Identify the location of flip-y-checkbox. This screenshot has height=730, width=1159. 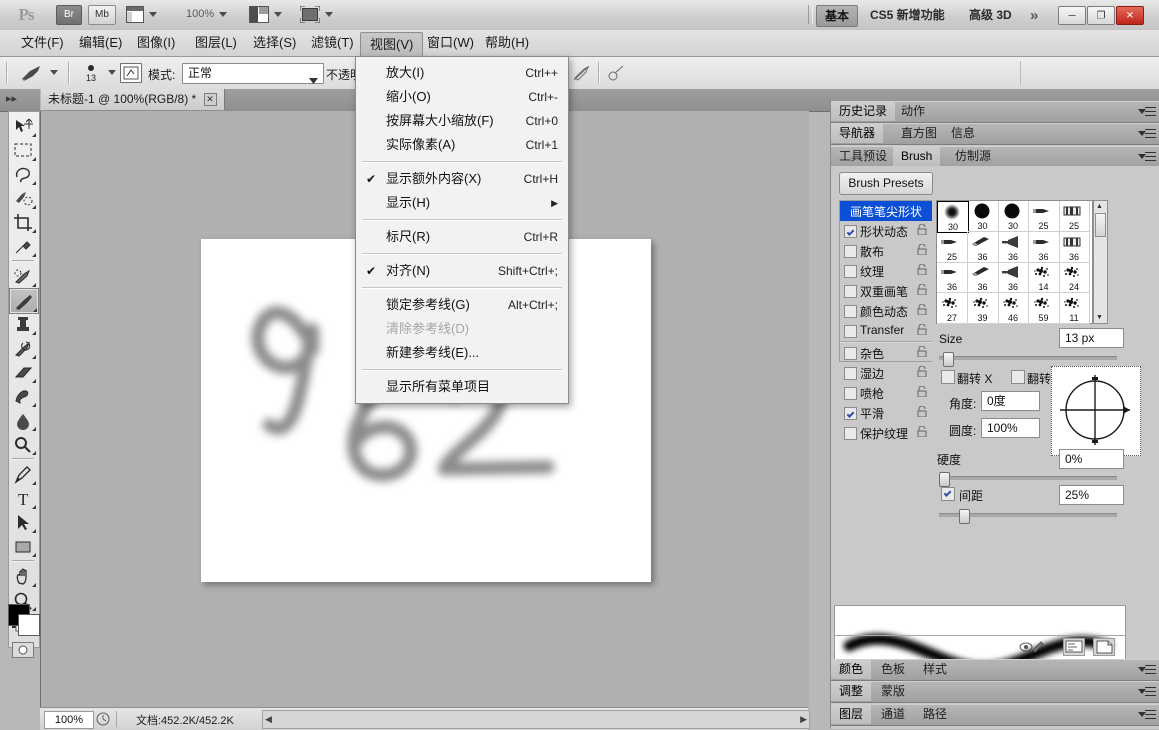
(1018, 377).